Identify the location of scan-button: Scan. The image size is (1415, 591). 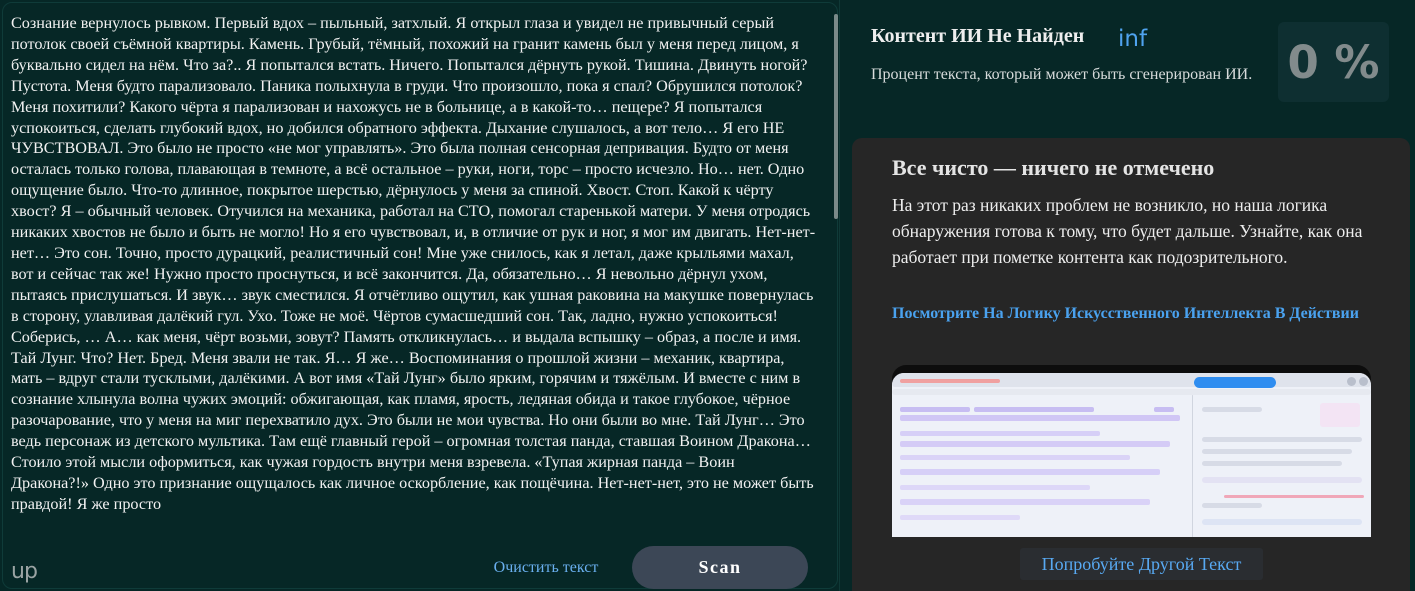
(720, 567).